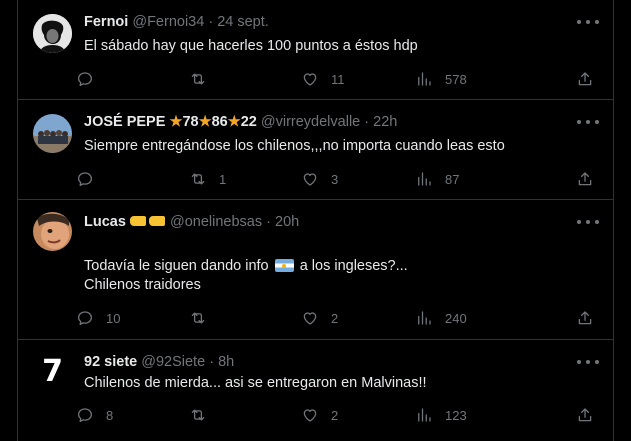  What do you see at coordinates (441, 318) in the screenshot?
I see `views-button: 240` at bounding box center [441, 318].